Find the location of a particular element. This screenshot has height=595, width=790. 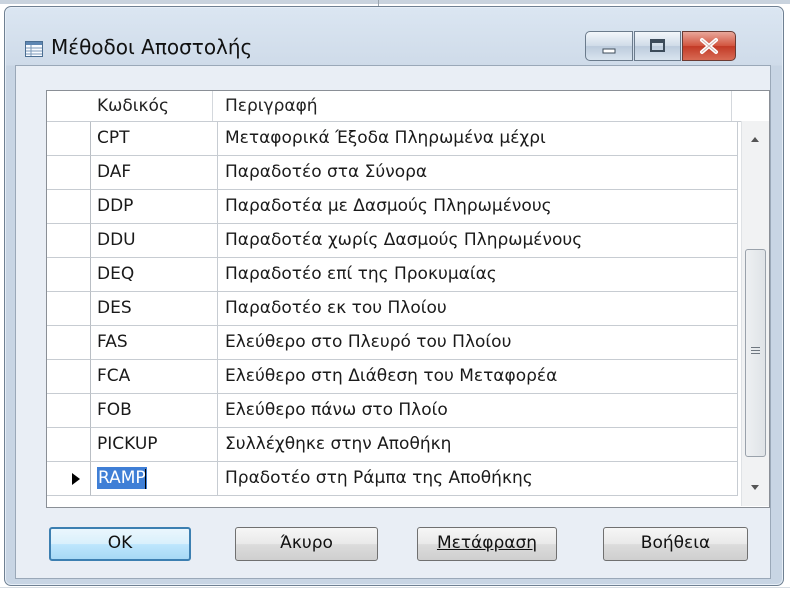

table-row: FCA Ελεύθερο στη Διάθεση του Μεταφορέα is located at coordinates (392, 377).